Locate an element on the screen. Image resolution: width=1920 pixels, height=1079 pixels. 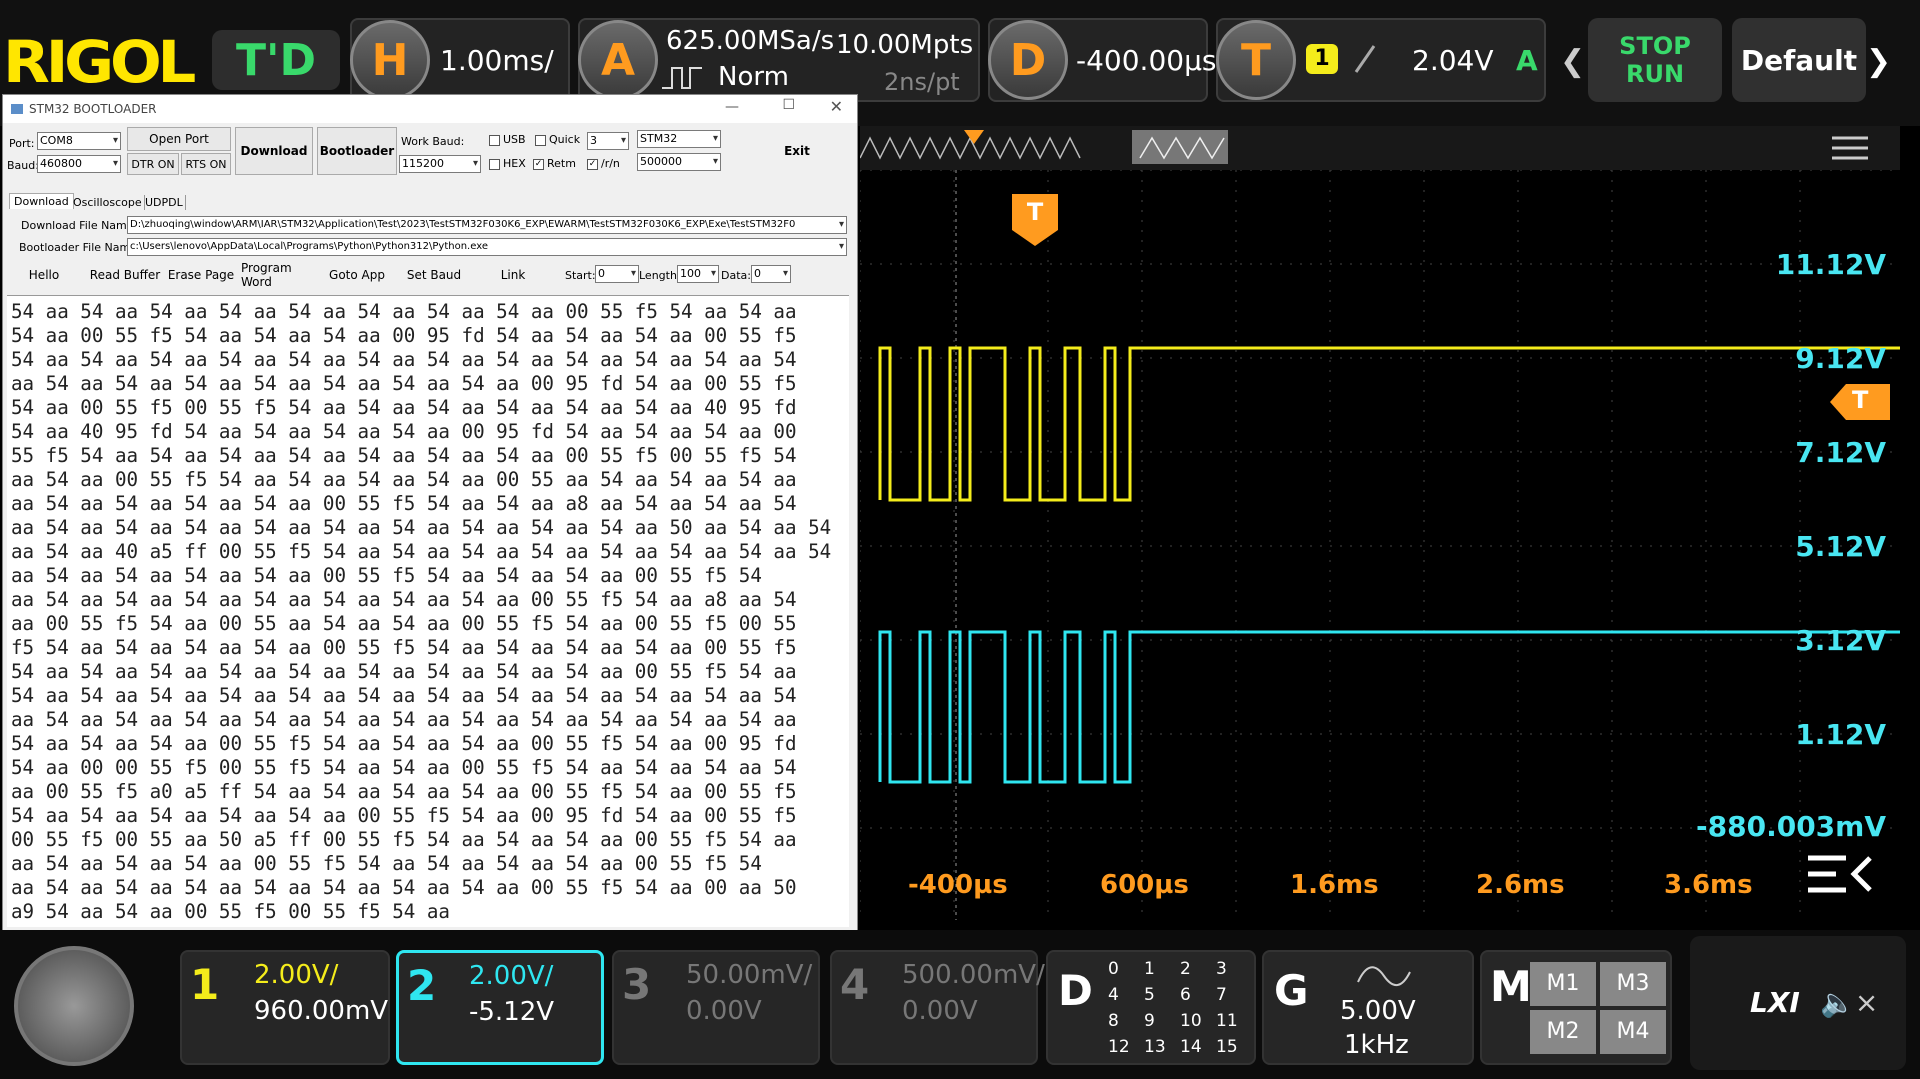
hex-checkbox: HEX is located at coordinates (507, 163).